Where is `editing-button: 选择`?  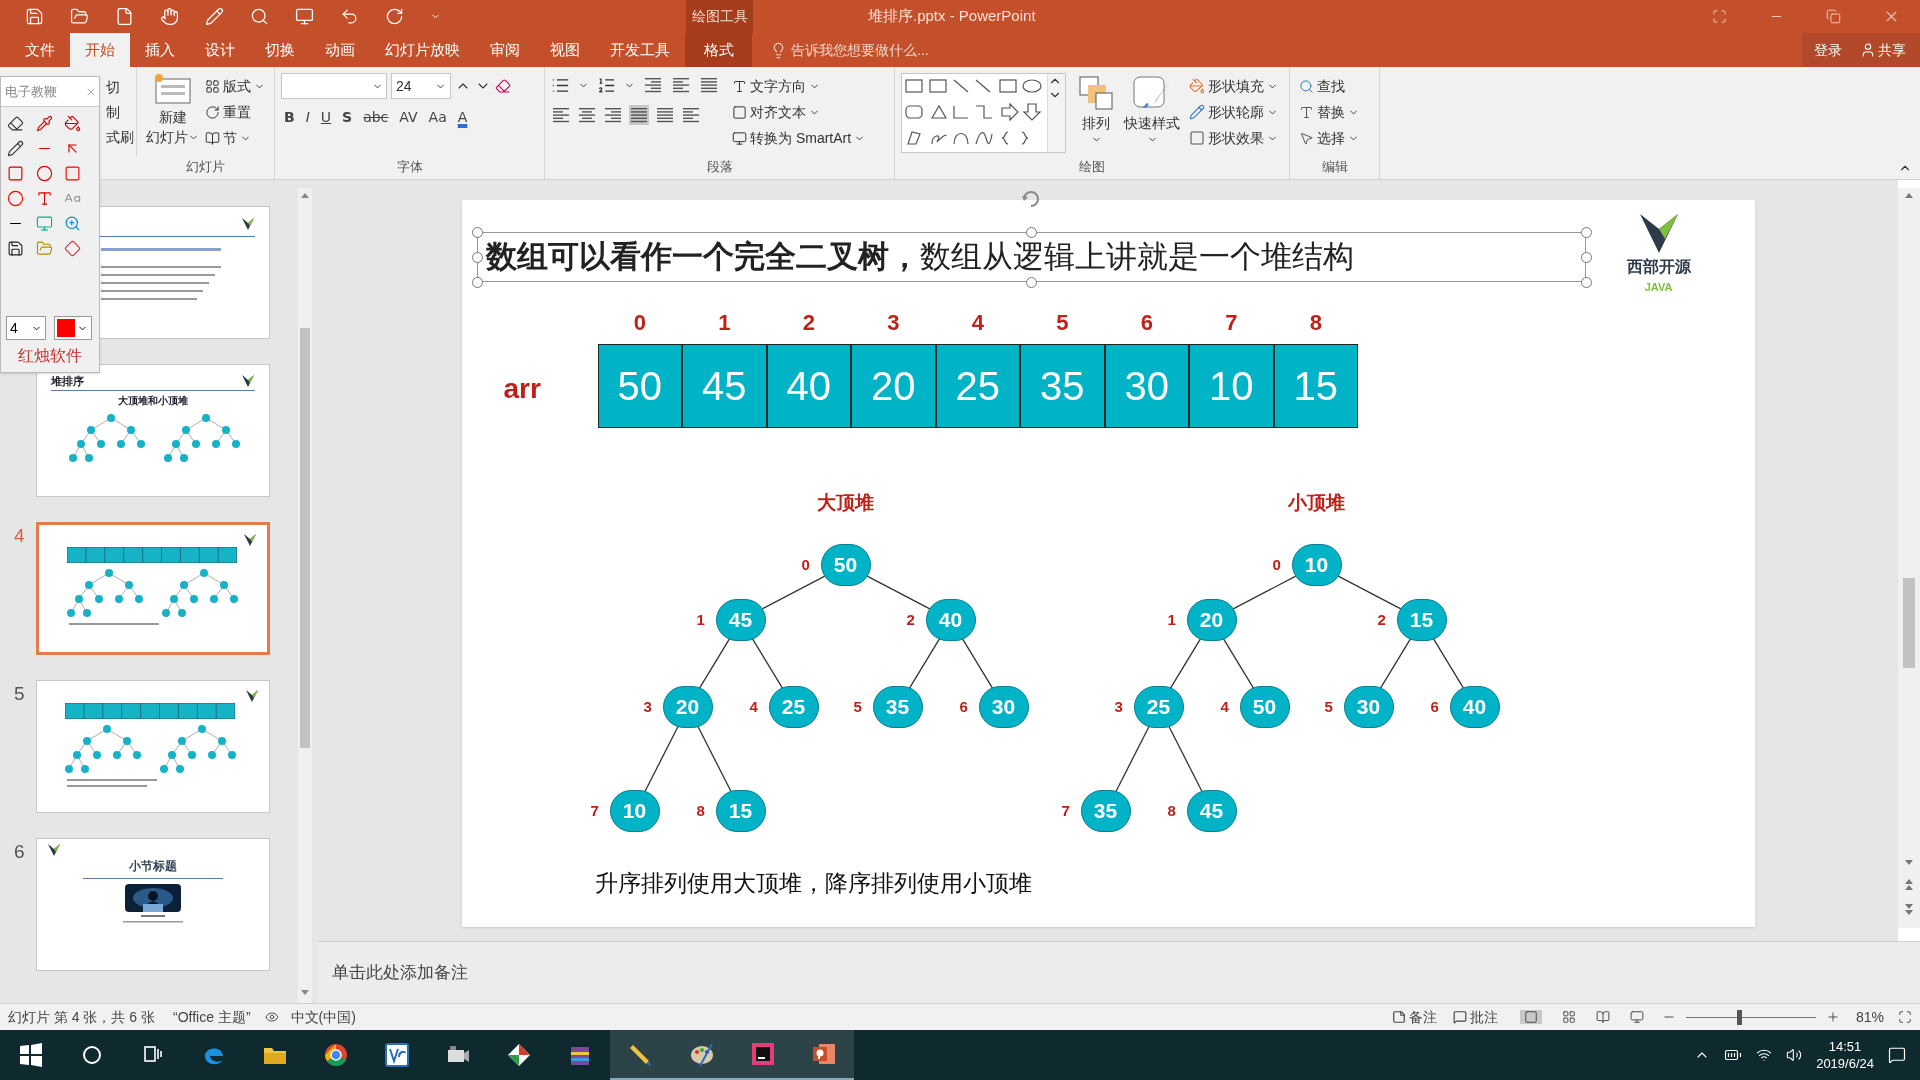
editing-button: 选择 is located at coordinates (1329, 138).